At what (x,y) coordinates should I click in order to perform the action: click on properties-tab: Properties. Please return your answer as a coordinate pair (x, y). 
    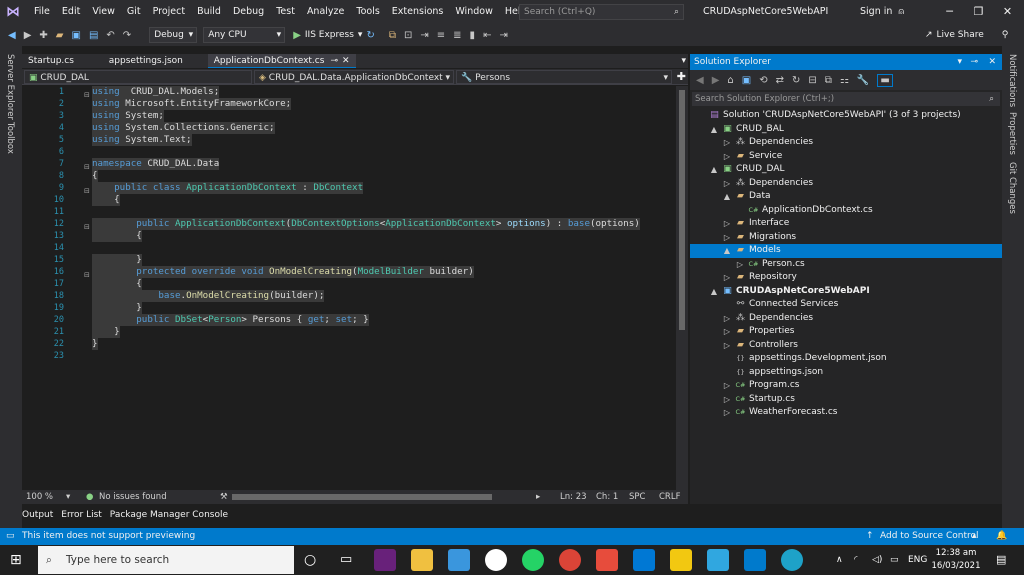
    Looking at the image, I should click on (1012, 133).